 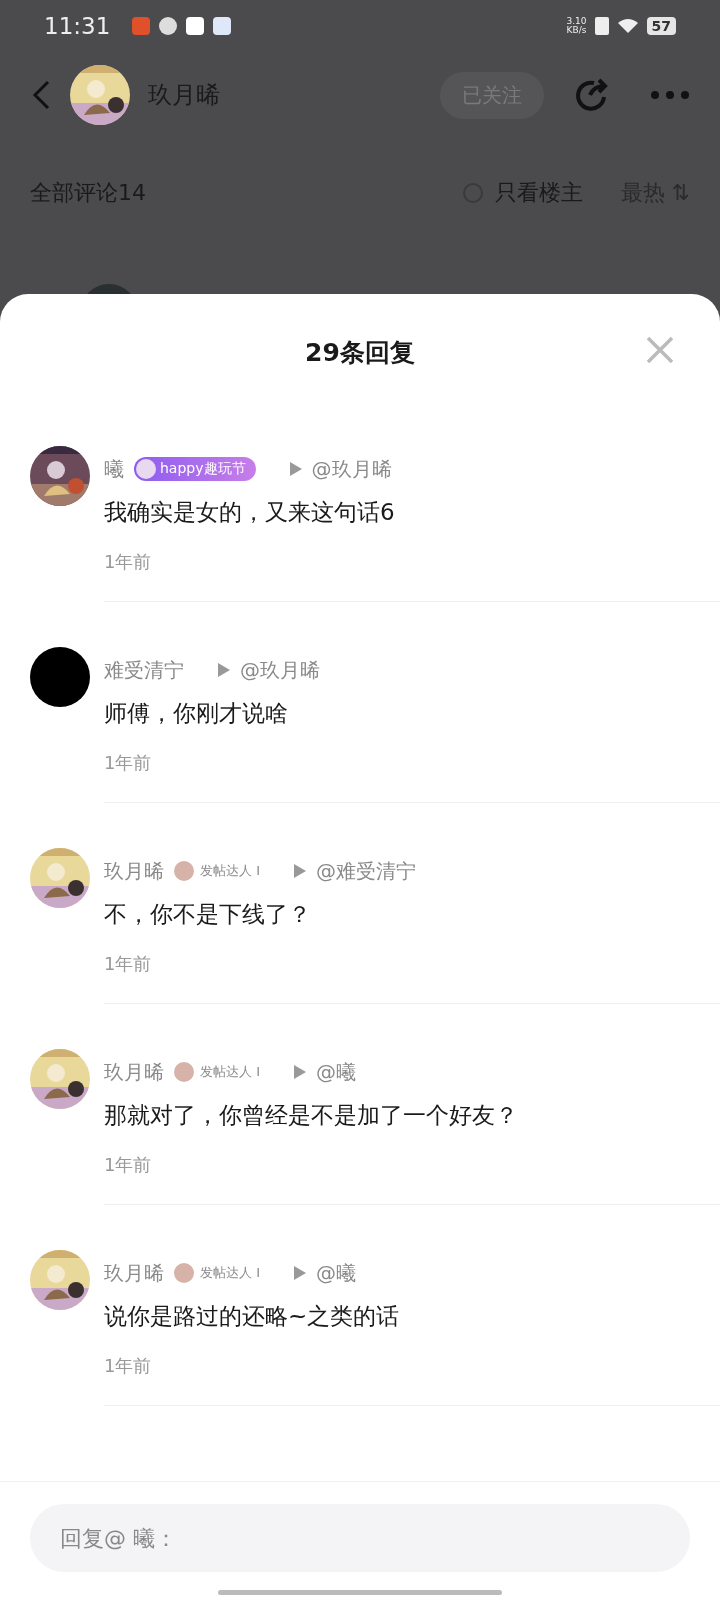 What do you see at coordinates (576, 26) in the screenshot?
I see `network-speed: 3.10 KB/s` at bounding box center [576, 26].